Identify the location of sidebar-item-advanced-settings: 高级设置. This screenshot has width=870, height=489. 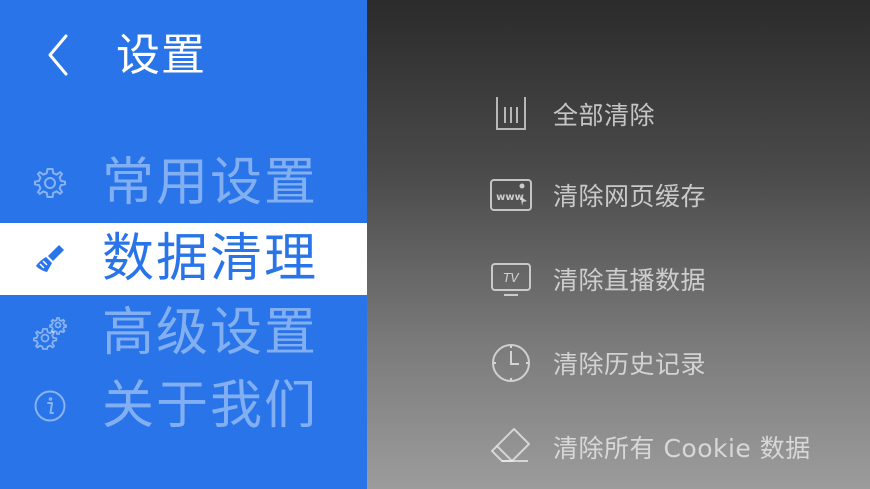
(183, 333).